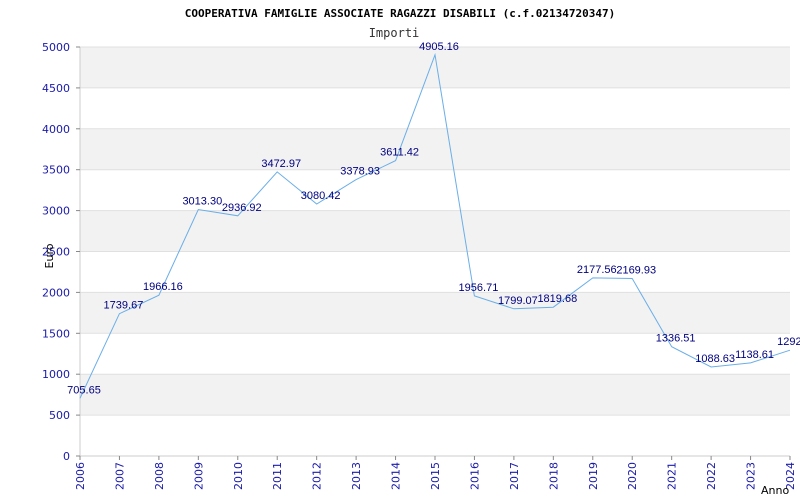  I want to click on data-label: 3080.42, so click(321, 196).